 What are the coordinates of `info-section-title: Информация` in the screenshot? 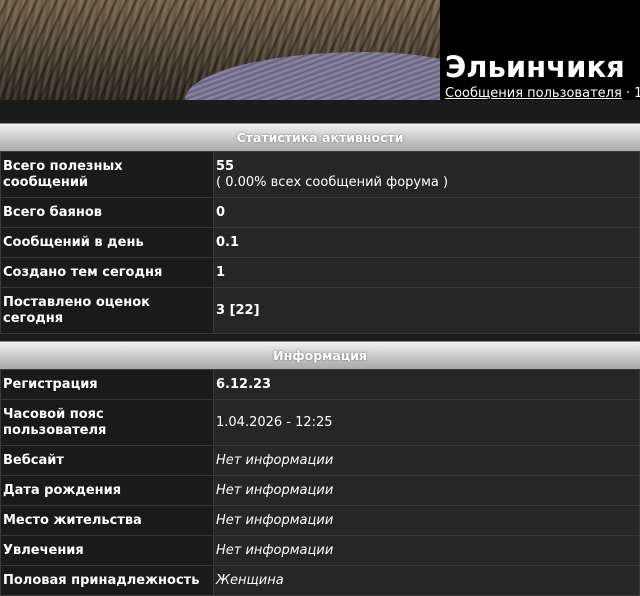 It's located at (320, 355).